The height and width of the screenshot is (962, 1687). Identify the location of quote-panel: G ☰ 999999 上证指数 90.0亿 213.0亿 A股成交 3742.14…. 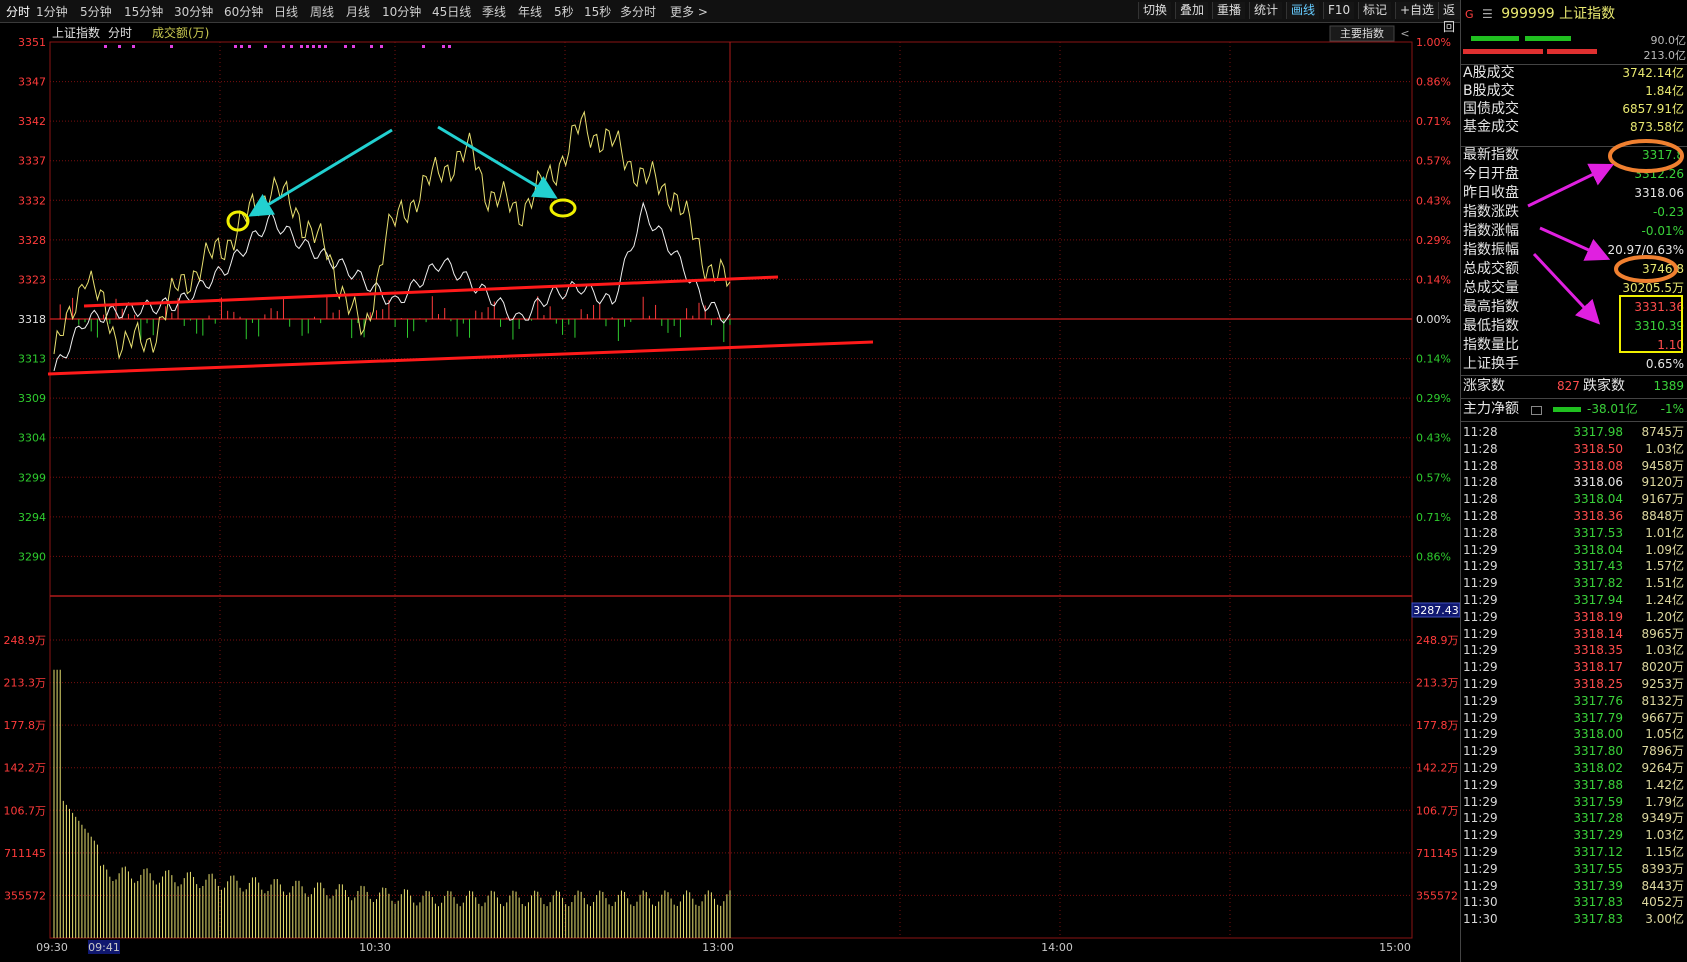
(1573, 481).